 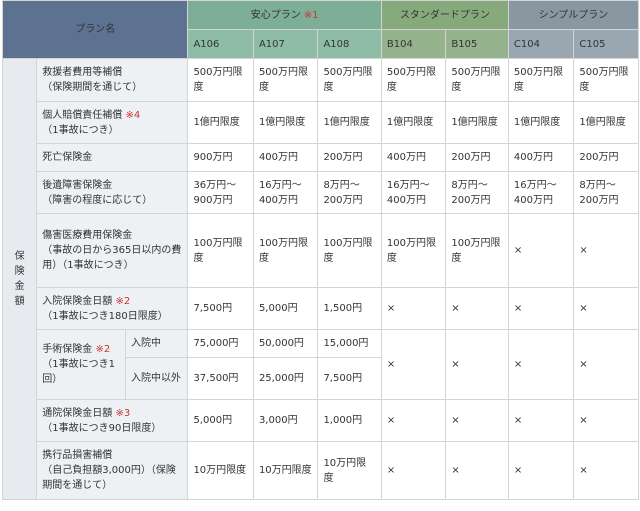 I want to click on value-cell: 36万円～900万円, so click(x=220, y=192).